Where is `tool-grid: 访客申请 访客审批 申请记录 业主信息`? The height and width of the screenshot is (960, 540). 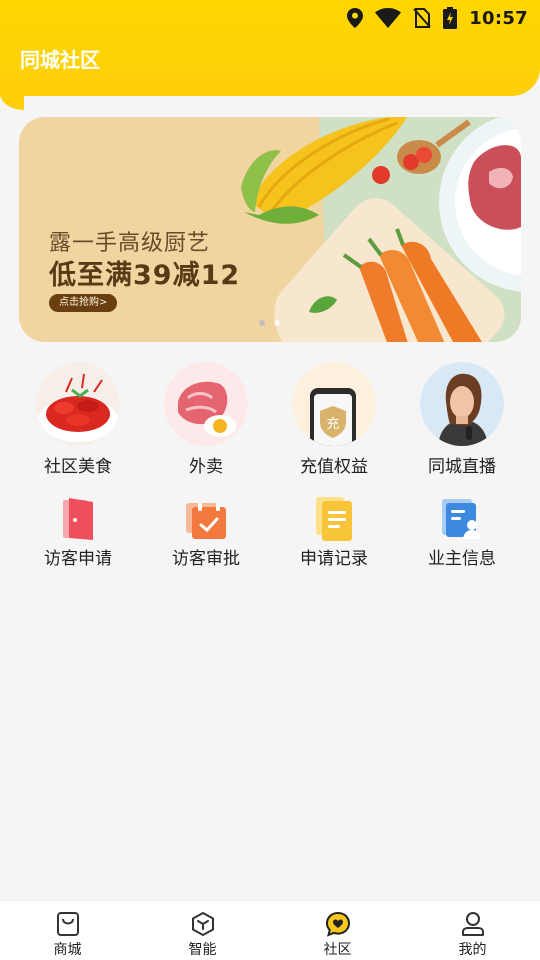 tool-grid: 访客申请 访客审批 申请记录 业主信息 is located at coordinates (270, 532).